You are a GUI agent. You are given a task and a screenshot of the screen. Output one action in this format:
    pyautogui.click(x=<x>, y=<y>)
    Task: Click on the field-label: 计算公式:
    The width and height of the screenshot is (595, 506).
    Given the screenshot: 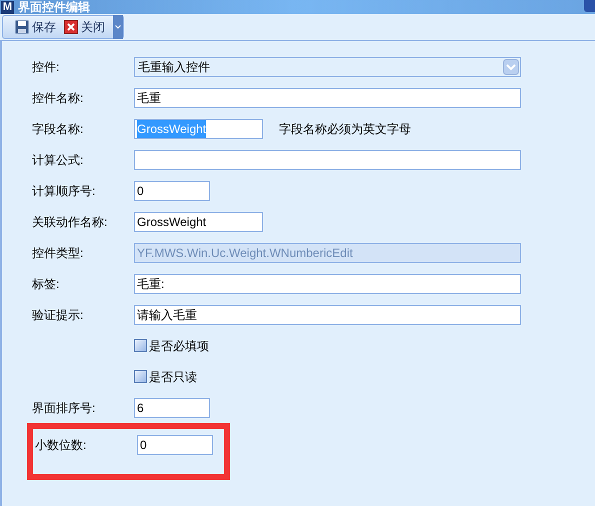 What is the action you would take?
    pyautogui.click(x=58, y=160)
    